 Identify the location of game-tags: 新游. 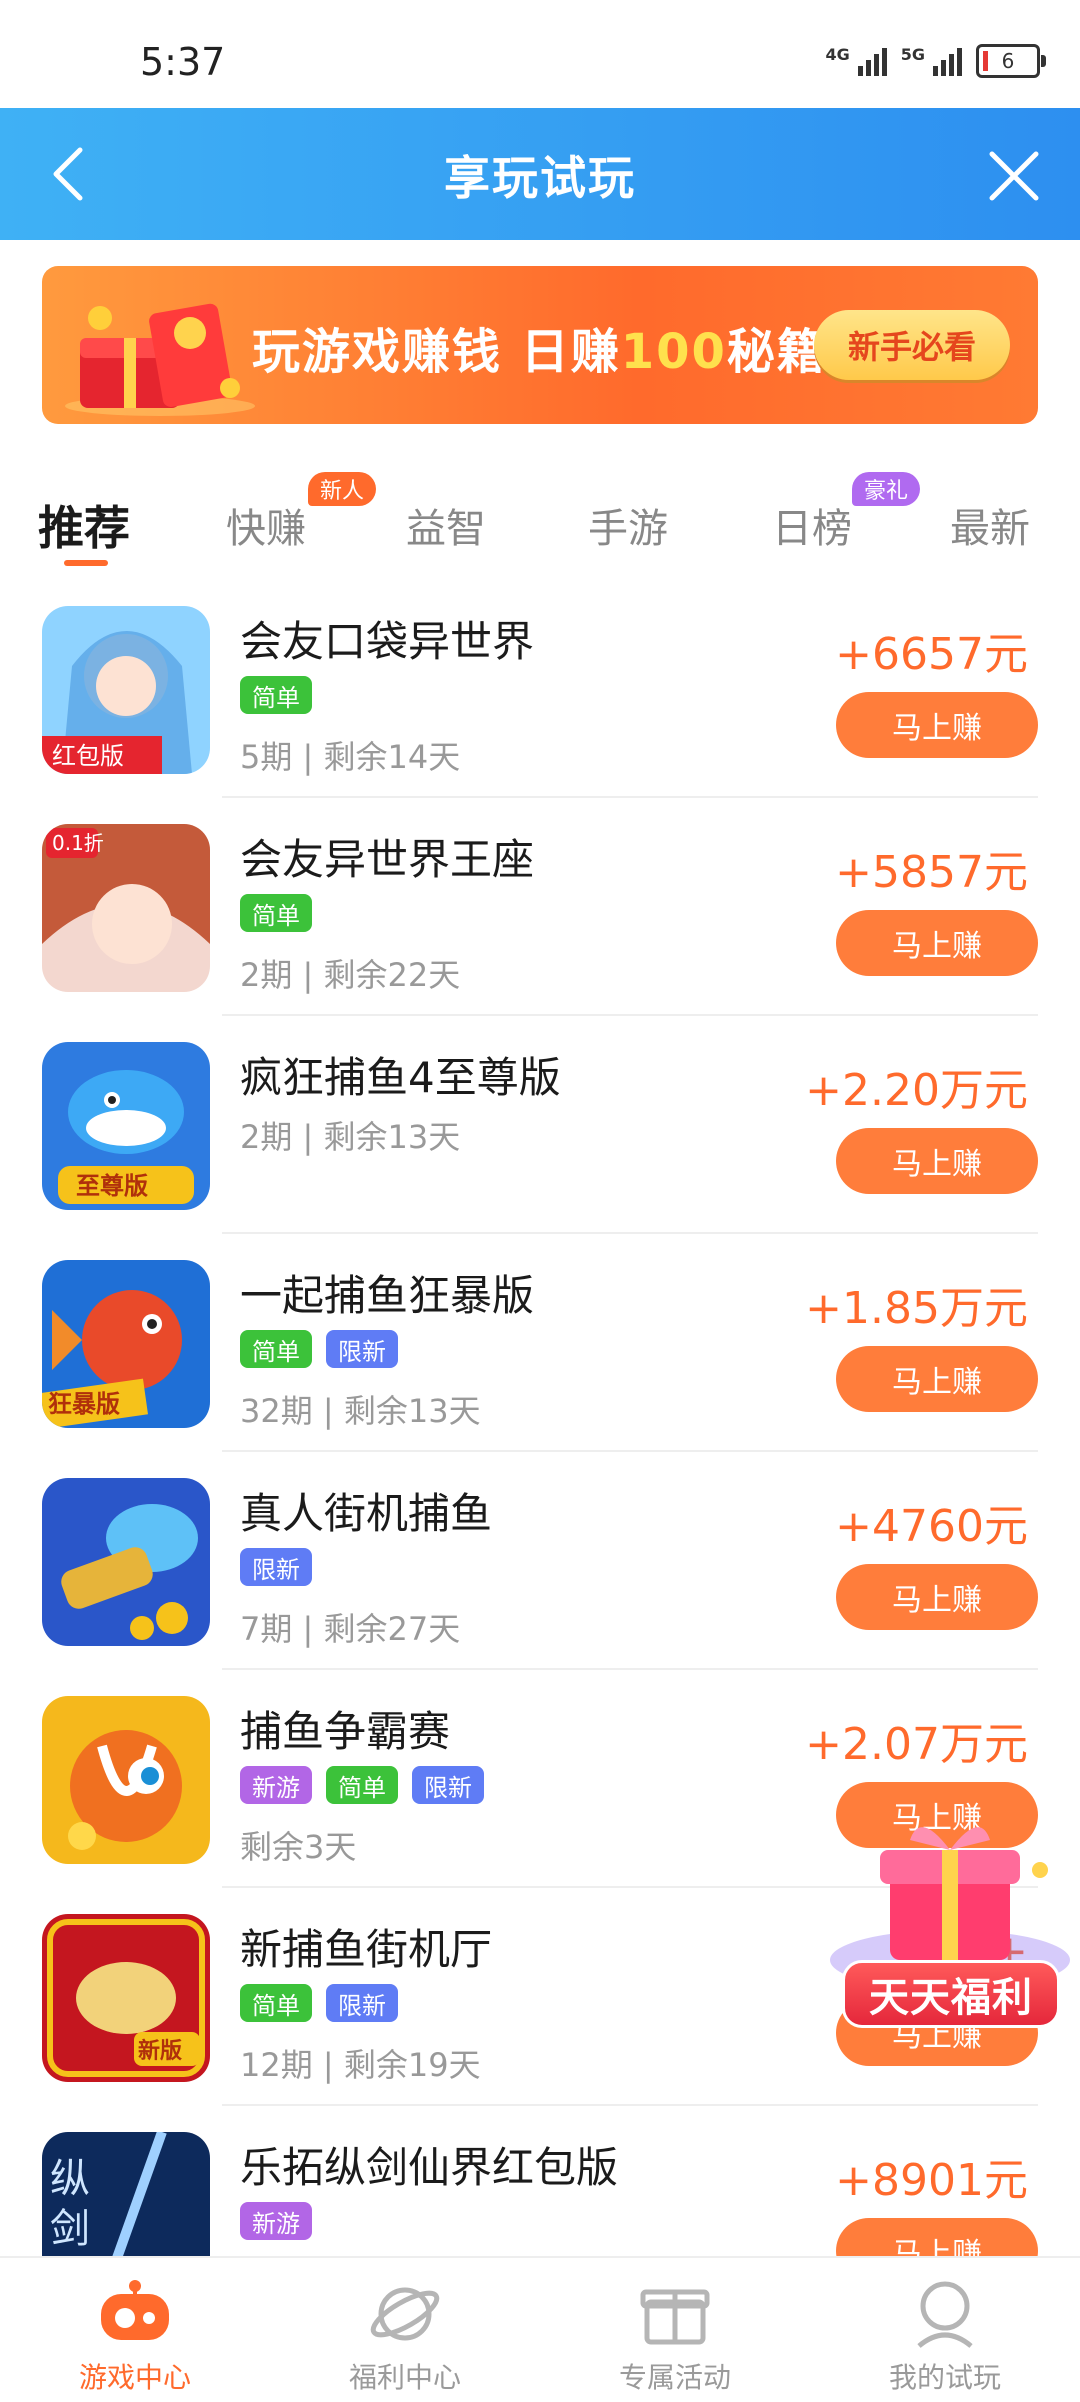
(276, 2221).